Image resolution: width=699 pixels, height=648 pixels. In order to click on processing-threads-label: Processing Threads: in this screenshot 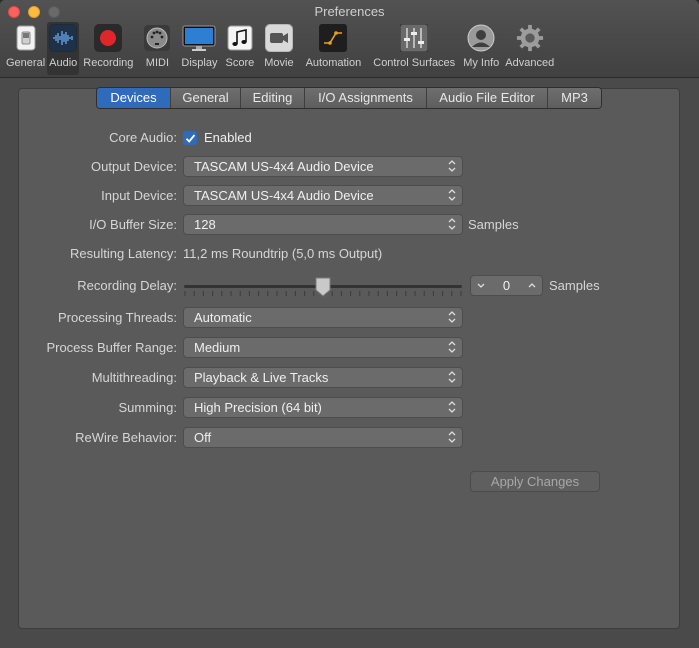, I will do `click(117, 317)`.